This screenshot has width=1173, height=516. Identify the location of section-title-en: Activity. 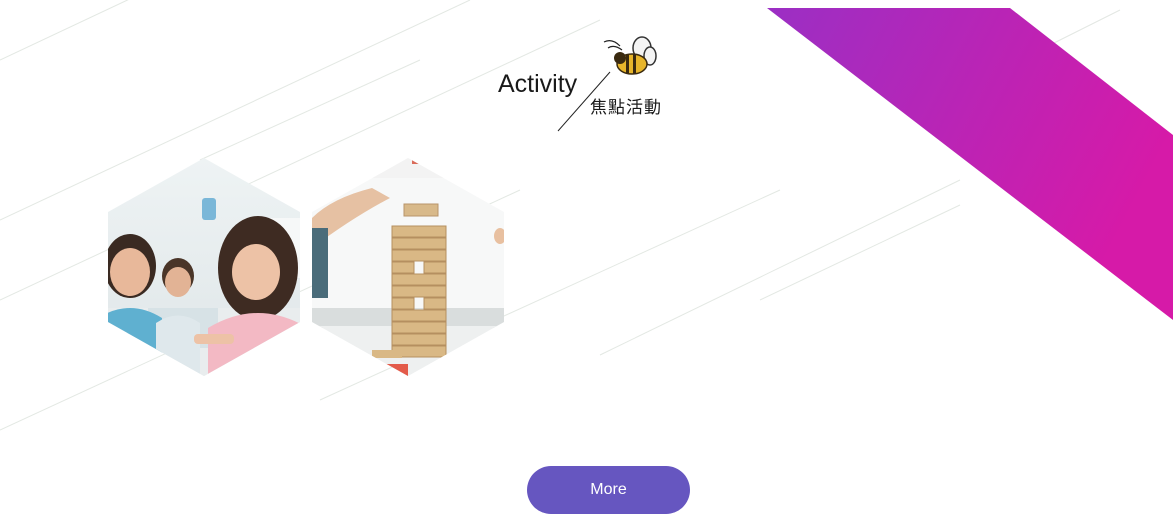
(538, 84).